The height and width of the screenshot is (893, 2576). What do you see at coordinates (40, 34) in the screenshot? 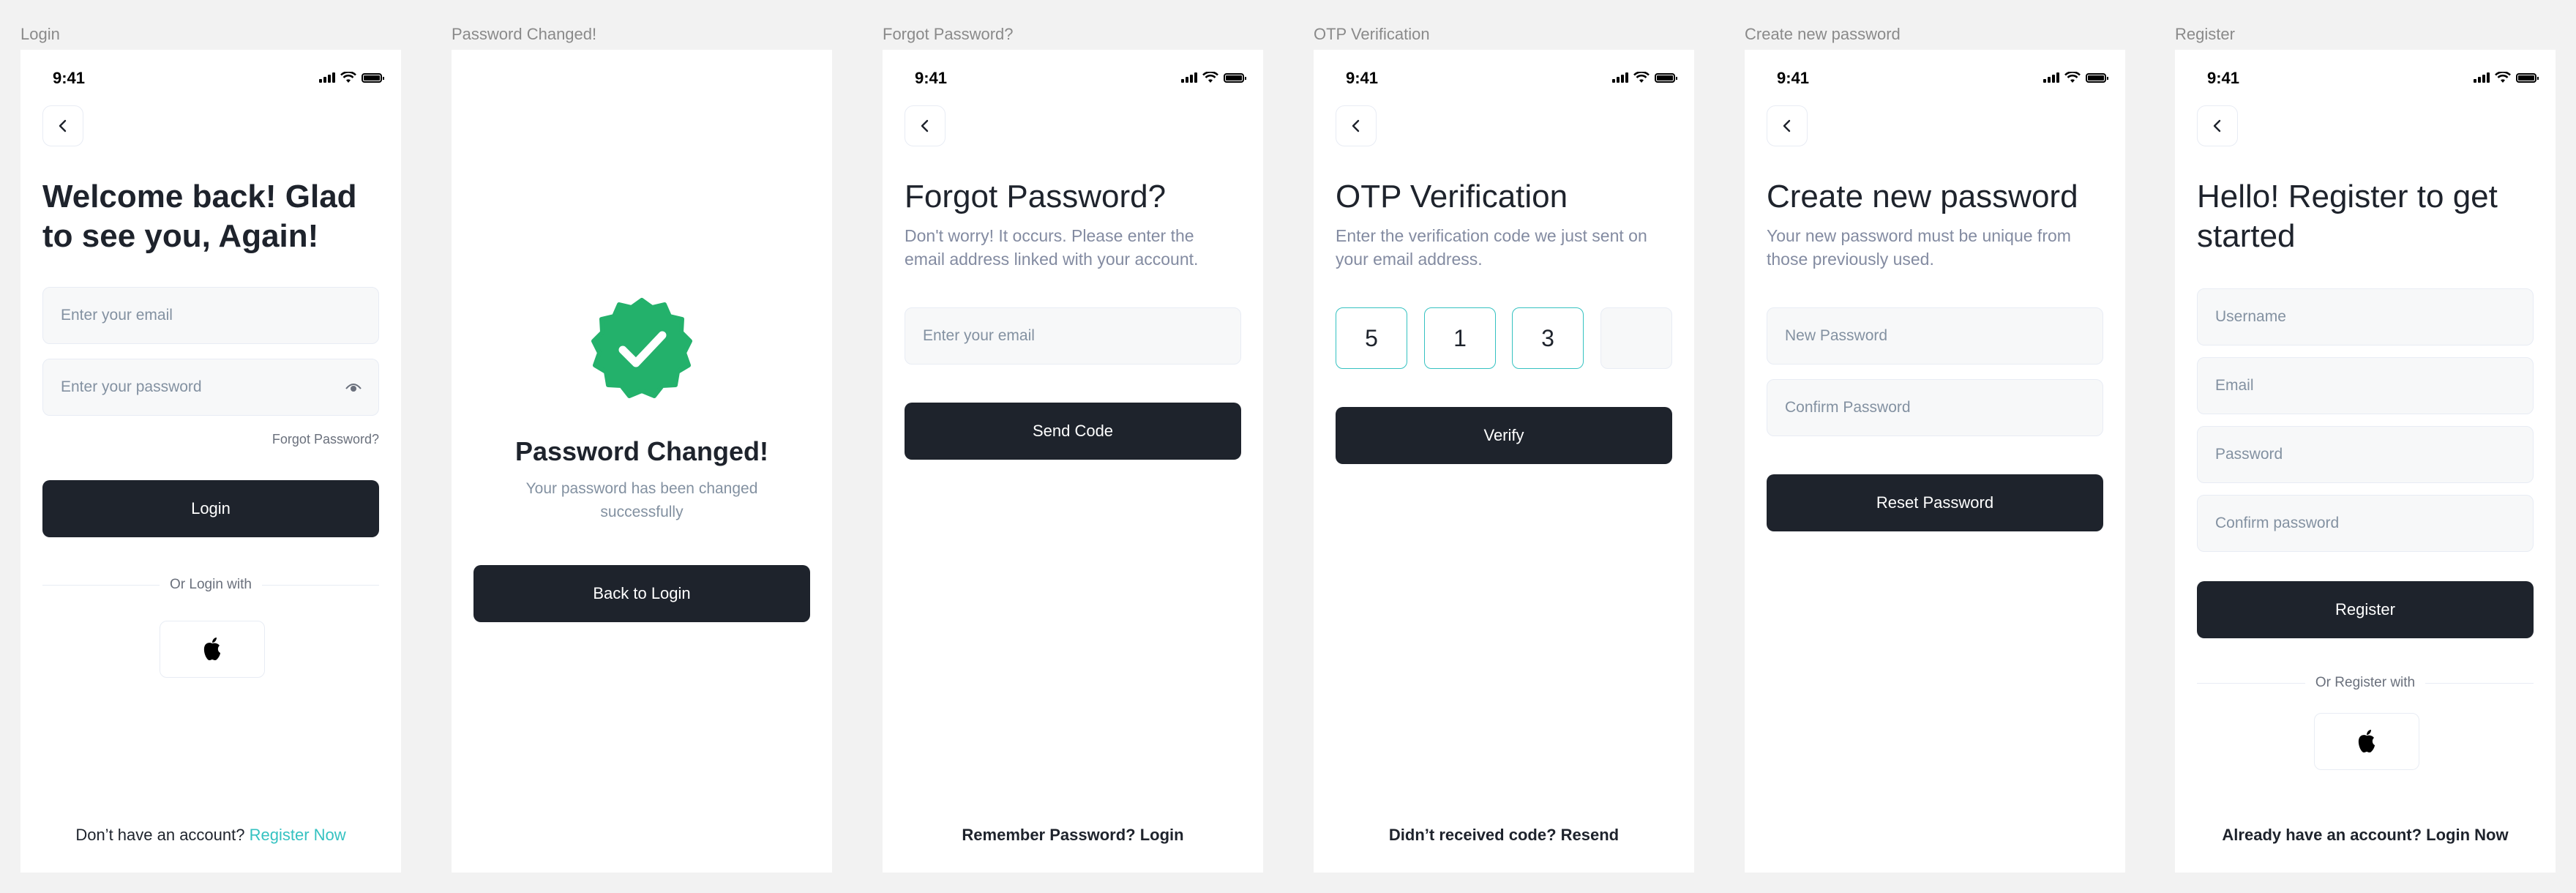
I see `frame-label-login: Login` at bounding box center [40, 34].